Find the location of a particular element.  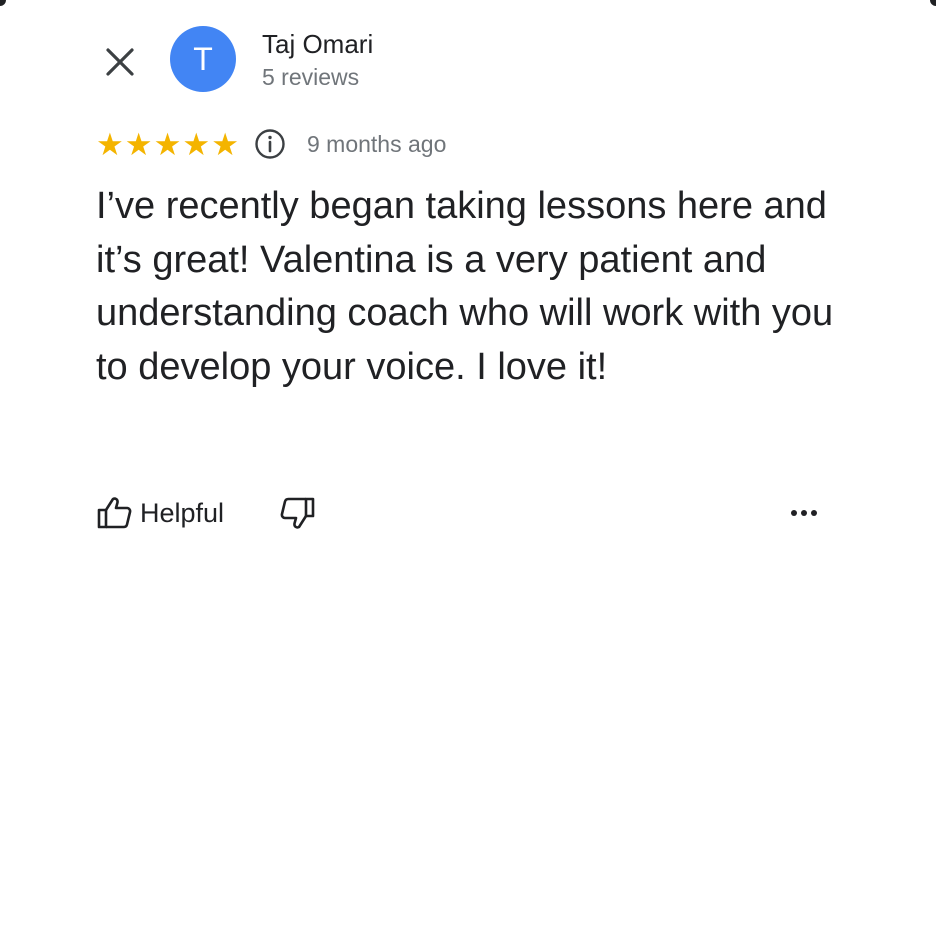

close-button is located at coordinates (120, 62).